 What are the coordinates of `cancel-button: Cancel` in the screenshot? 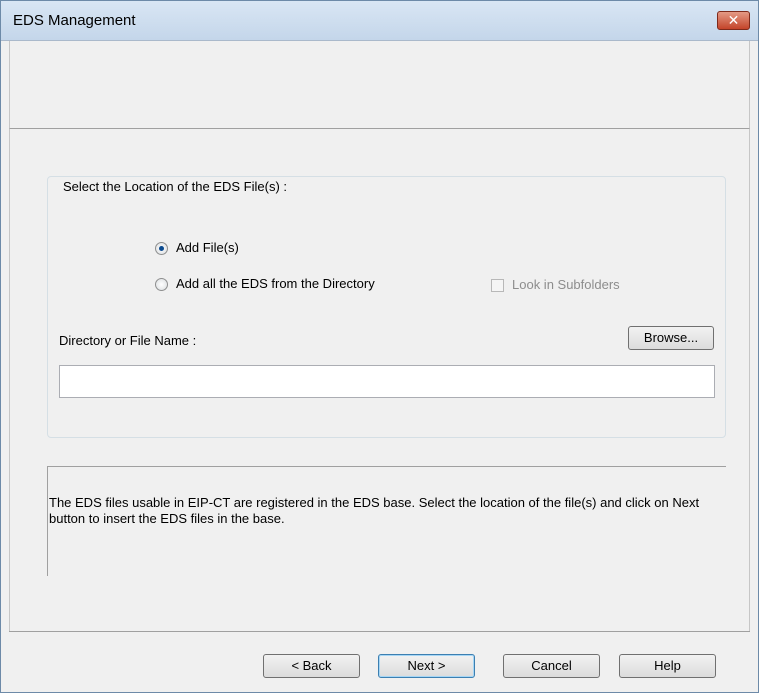 It's located at (551, 666).